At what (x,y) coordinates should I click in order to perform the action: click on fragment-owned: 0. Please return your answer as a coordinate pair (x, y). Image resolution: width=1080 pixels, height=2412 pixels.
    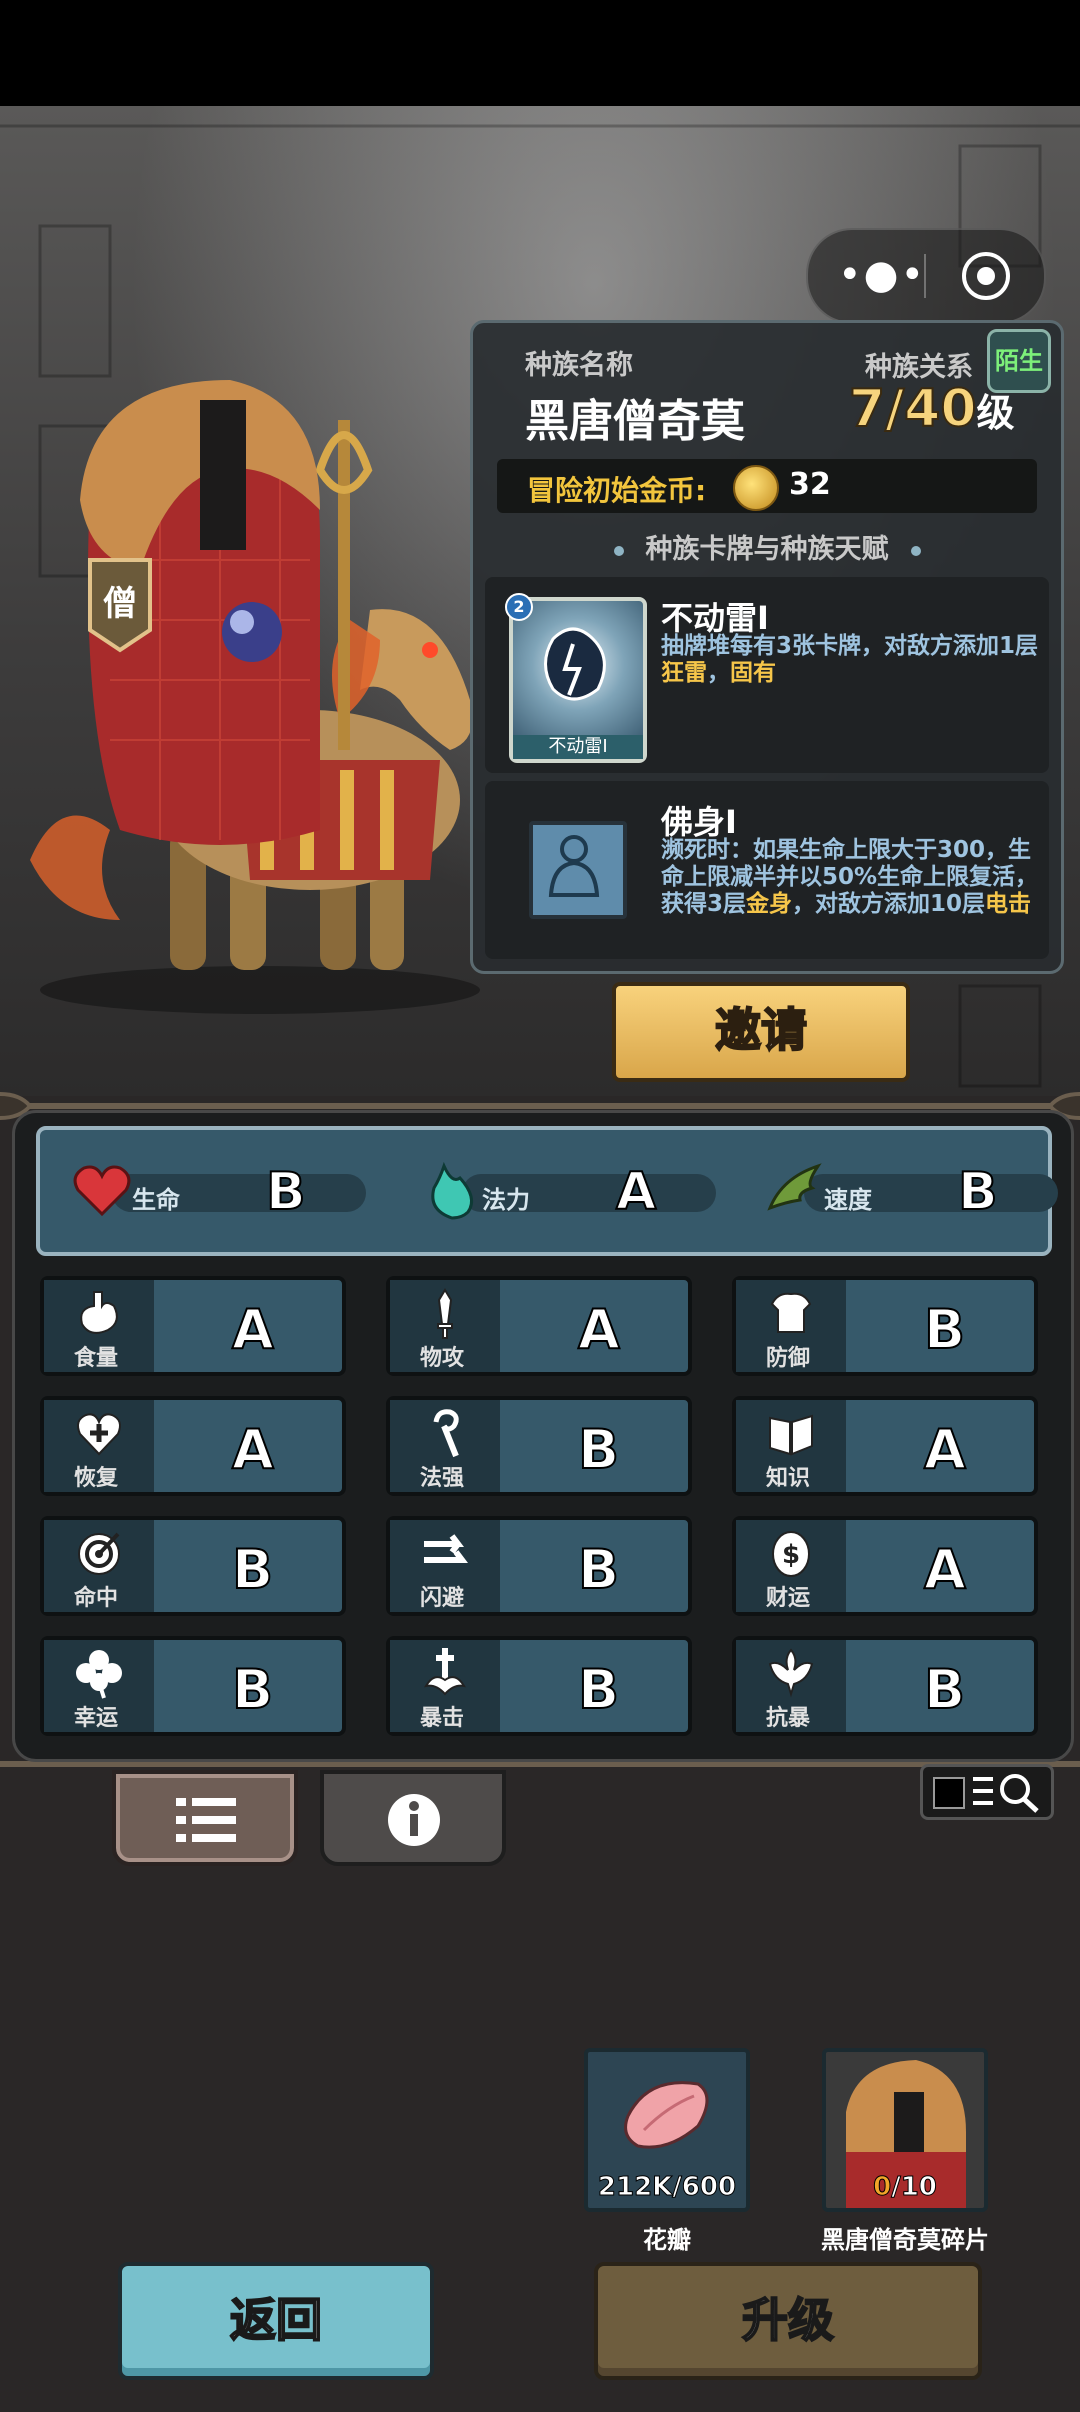
    Looking at the image, I should click on (882, 2187).